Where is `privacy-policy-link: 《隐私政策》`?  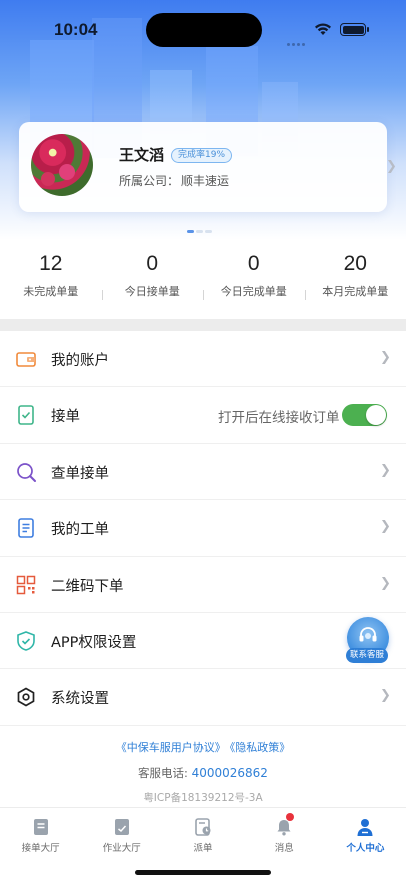 privacy-policy-link: 《隐私政策》 is located at coordinates (260, 747).